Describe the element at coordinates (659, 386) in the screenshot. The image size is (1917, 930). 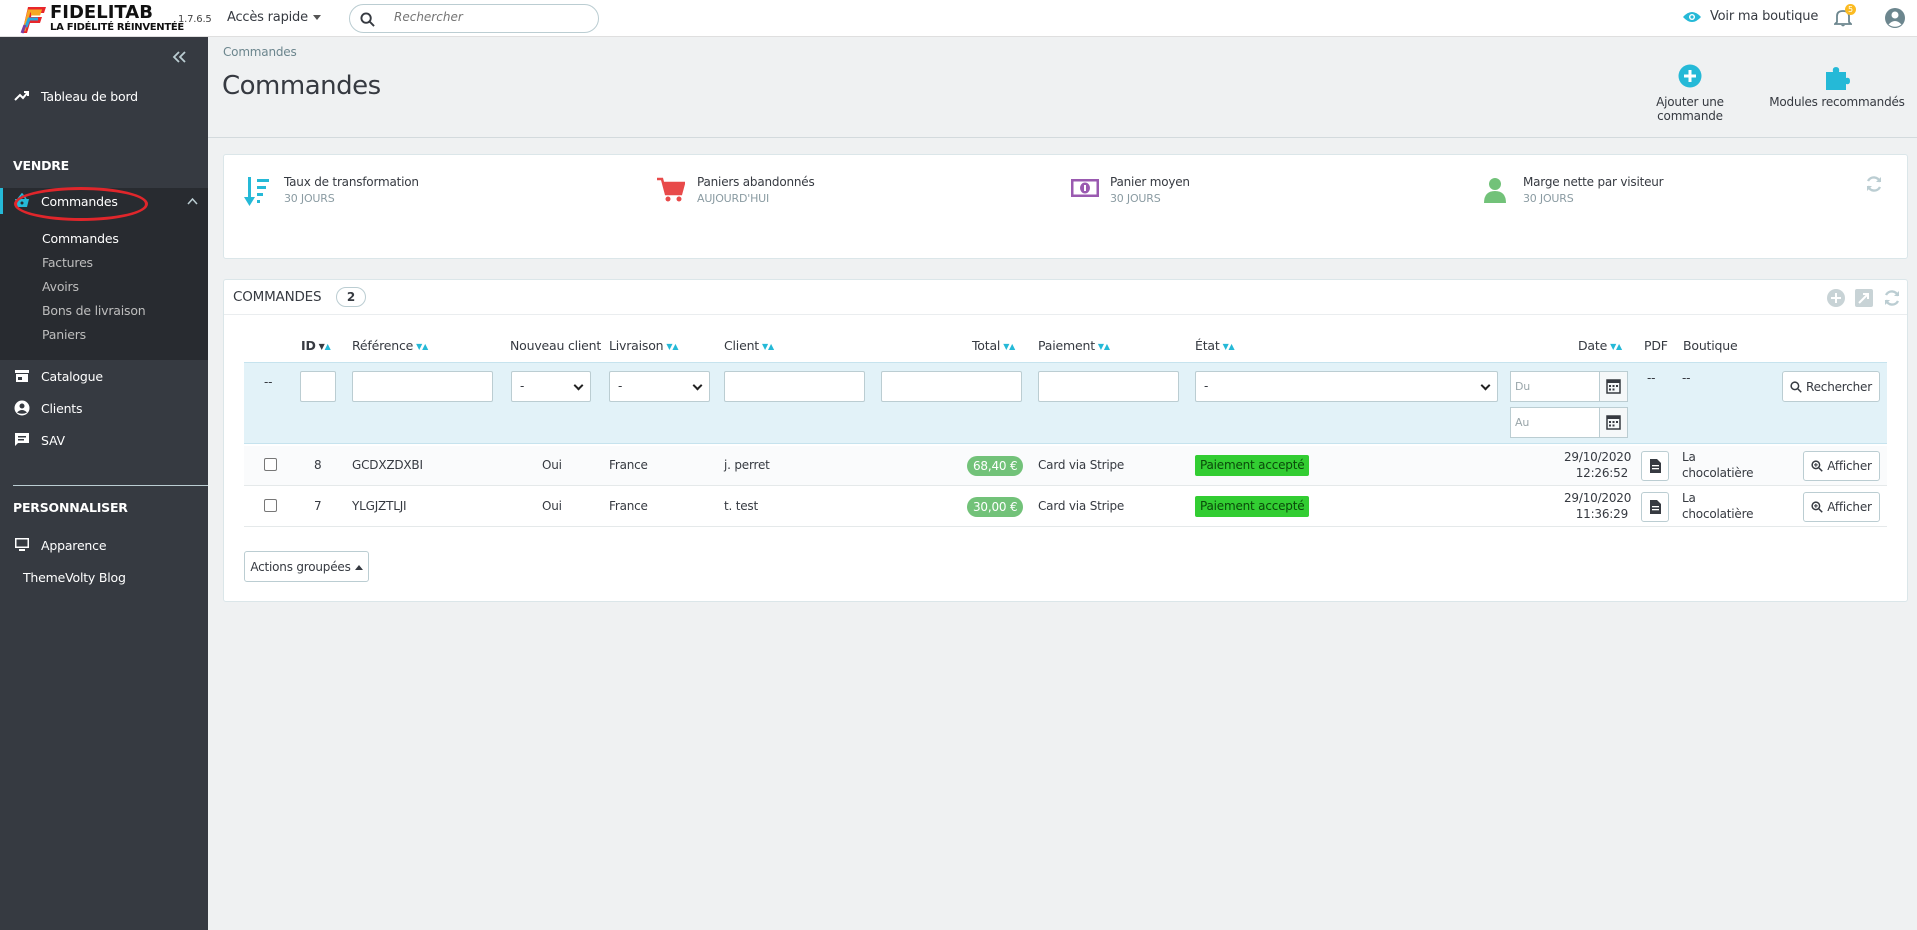
I see `filter-delivery-select: -` at that location.